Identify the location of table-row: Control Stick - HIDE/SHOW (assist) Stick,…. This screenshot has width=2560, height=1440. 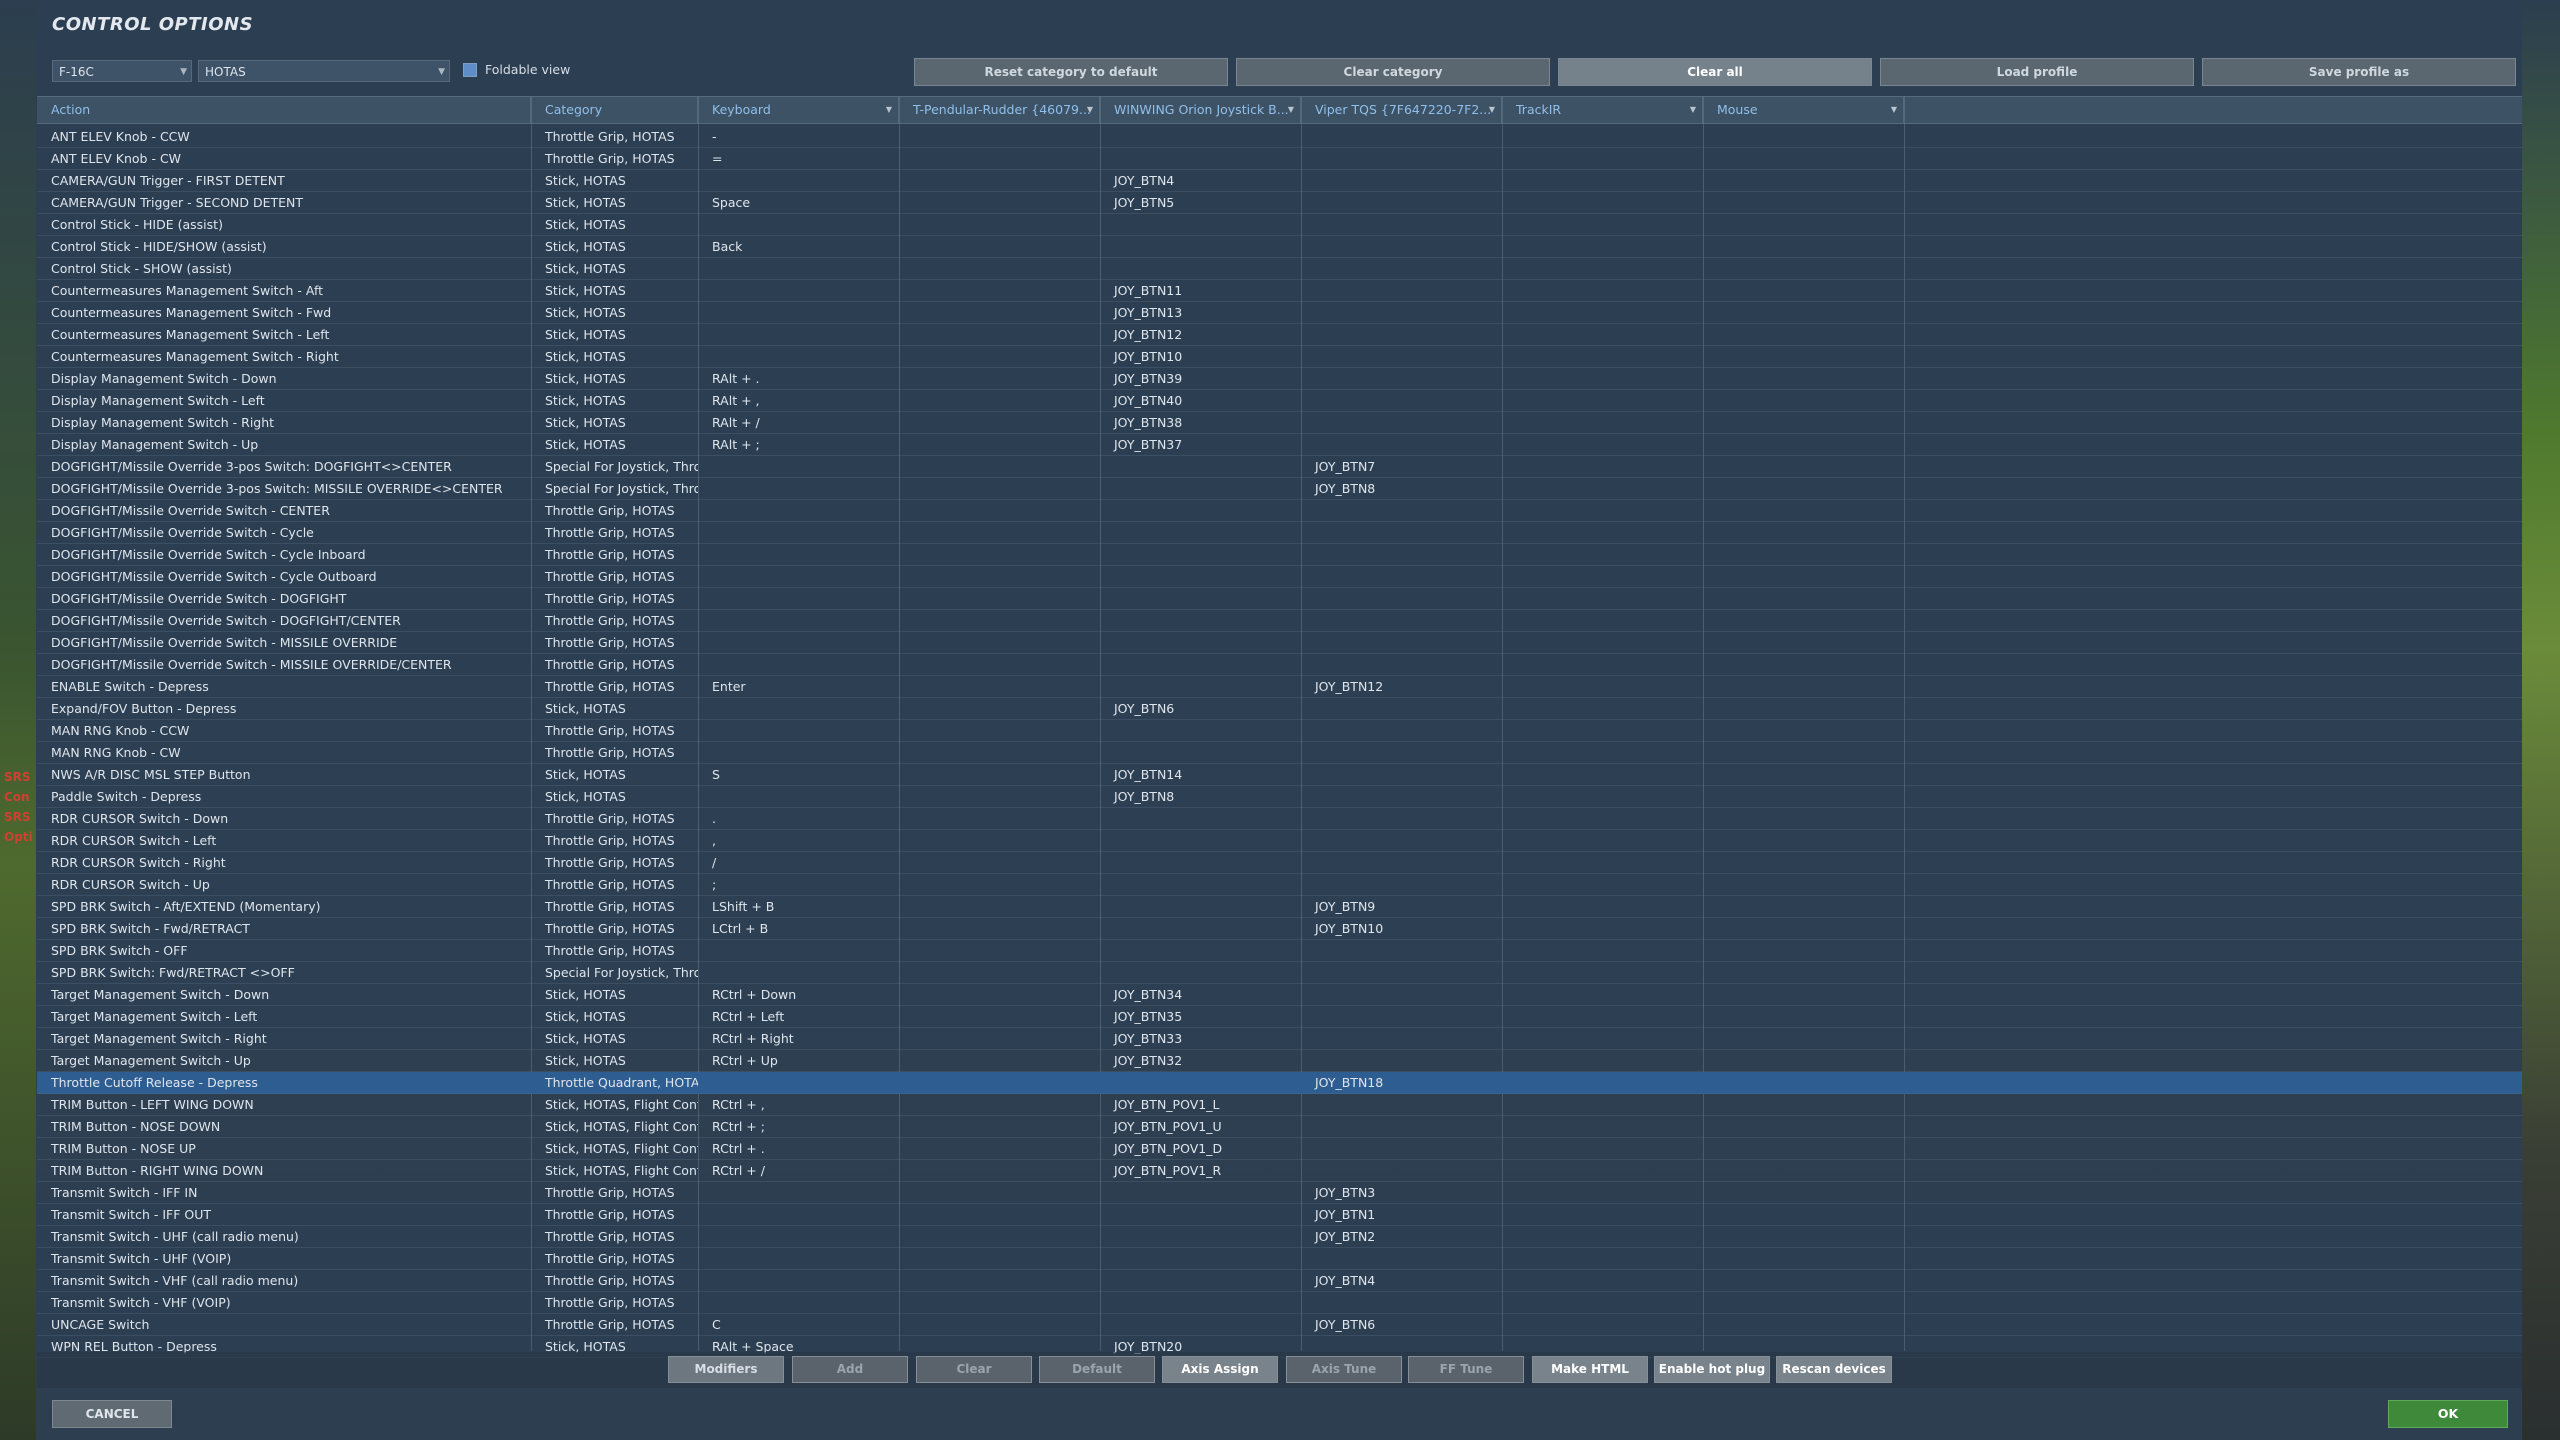
(1279, 247).